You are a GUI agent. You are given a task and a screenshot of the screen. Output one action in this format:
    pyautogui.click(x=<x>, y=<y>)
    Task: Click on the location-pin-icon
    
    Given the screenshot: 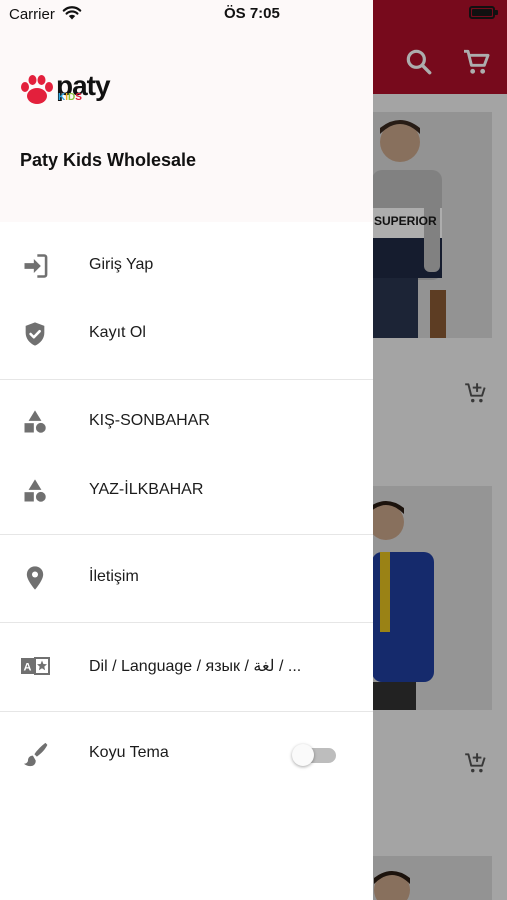 What is the action you would take?
    pyautogui.click(x=35, y=578)
    